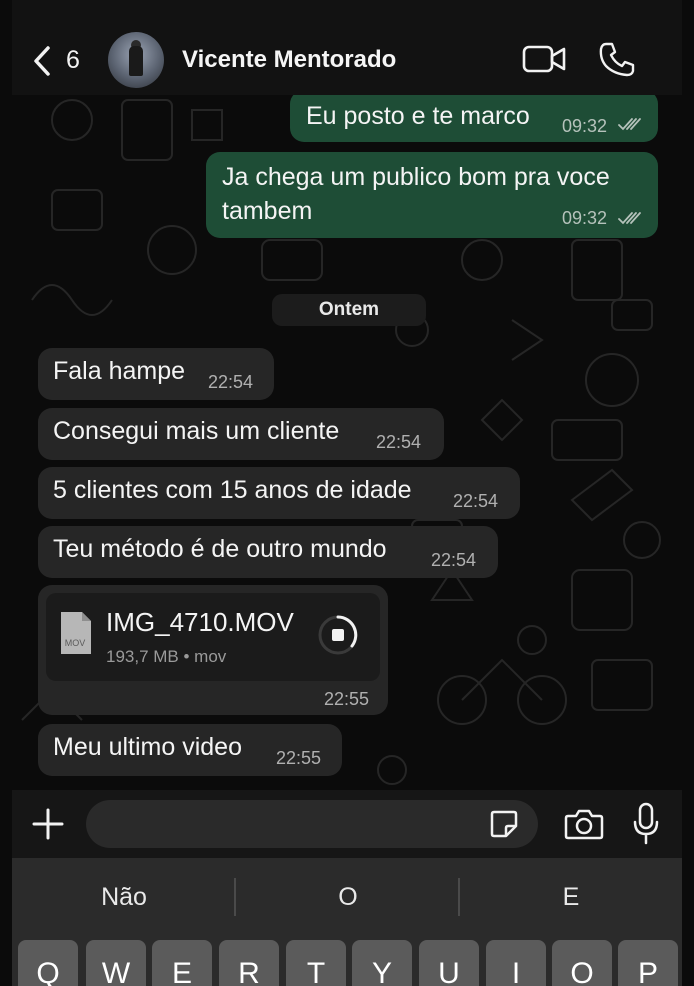 Image resolution: width=694 pixels, height=986 pixels. What do you see at coordinates (267, 211) in the screenshot?
I see `message-text-line: tambem` at bounding box center [267, 211].